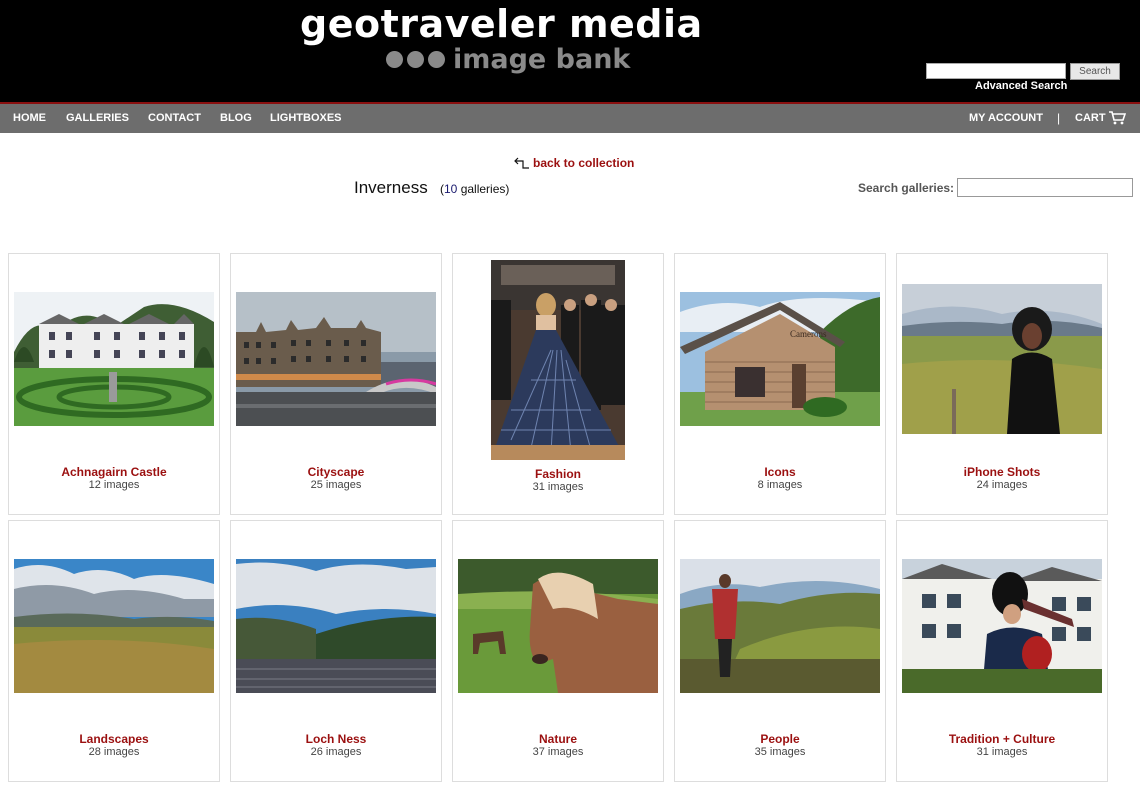 The height and width of the screenshot is (790, 1140). What do you see at coordinates (485, 189) in the screenshot?
I see `count-rest: galleries)` at bounding box center [485, 189].